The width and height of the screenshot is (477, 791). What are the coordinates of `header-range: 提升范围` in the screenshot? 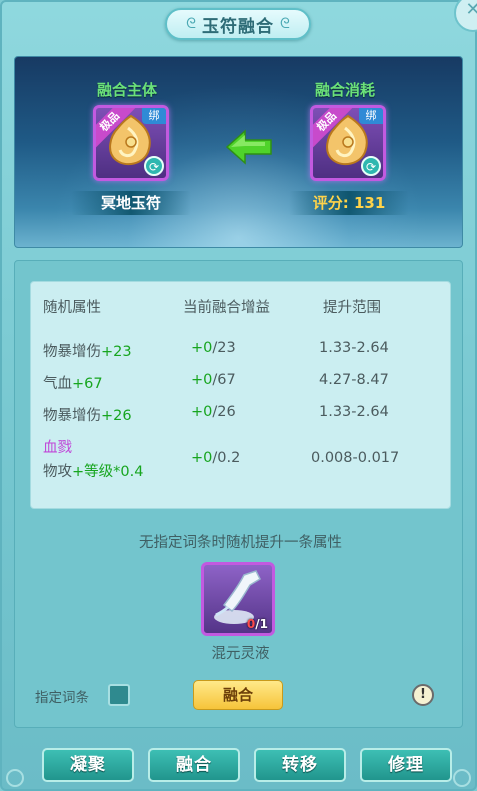 It's located at (352, 308).